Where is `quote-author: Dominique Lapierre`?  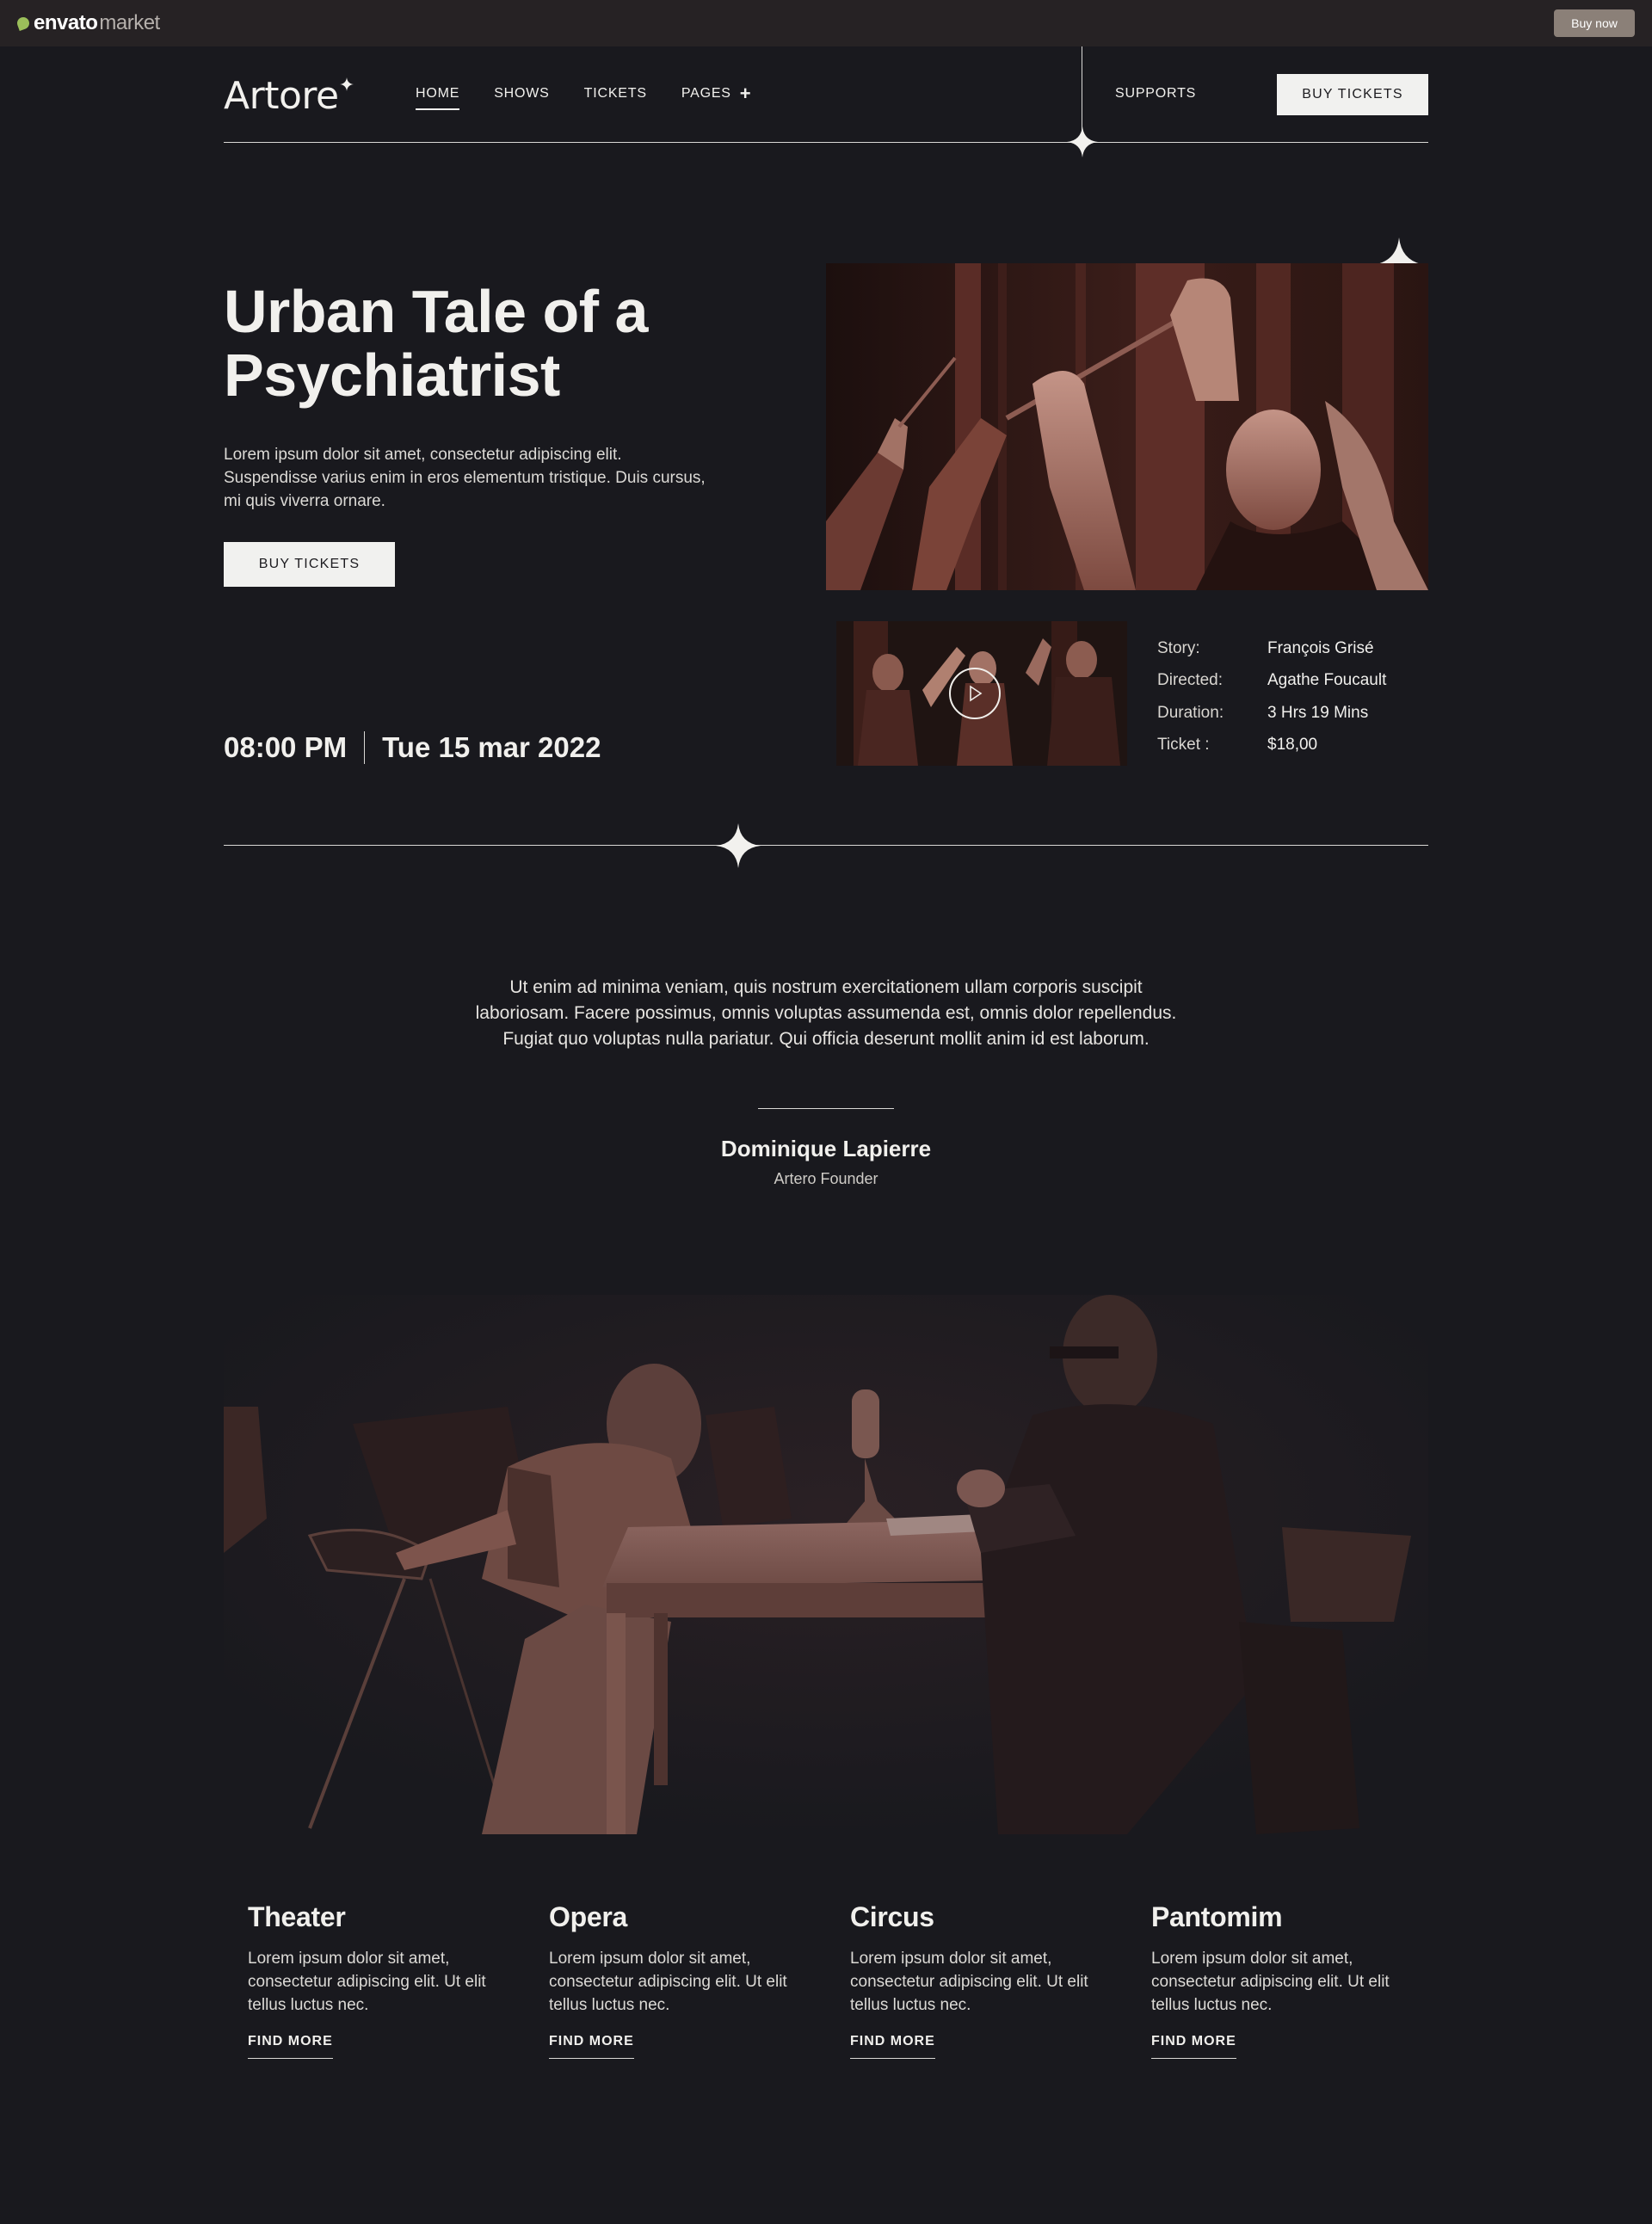 quote-author: Dominique Lapierre is located at coordinates (826, 1148).